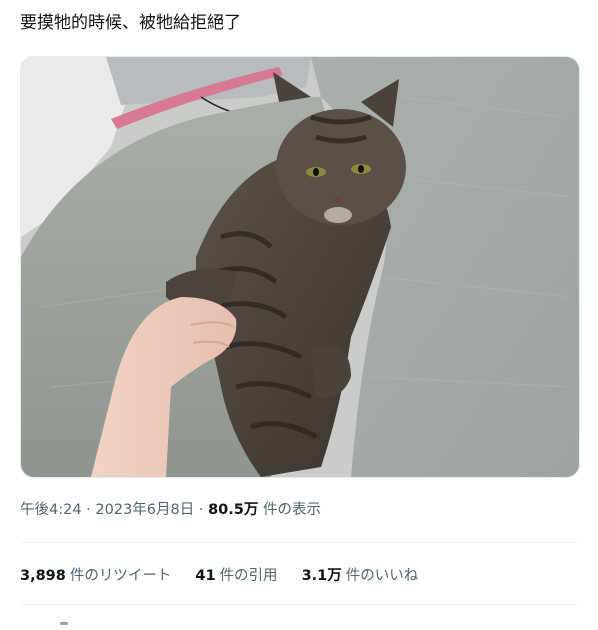 The image size is (598, 630). Describe the element at coordinates (248, 576) in the screenshot. I see `quotes-label: 件の引用` at that location.